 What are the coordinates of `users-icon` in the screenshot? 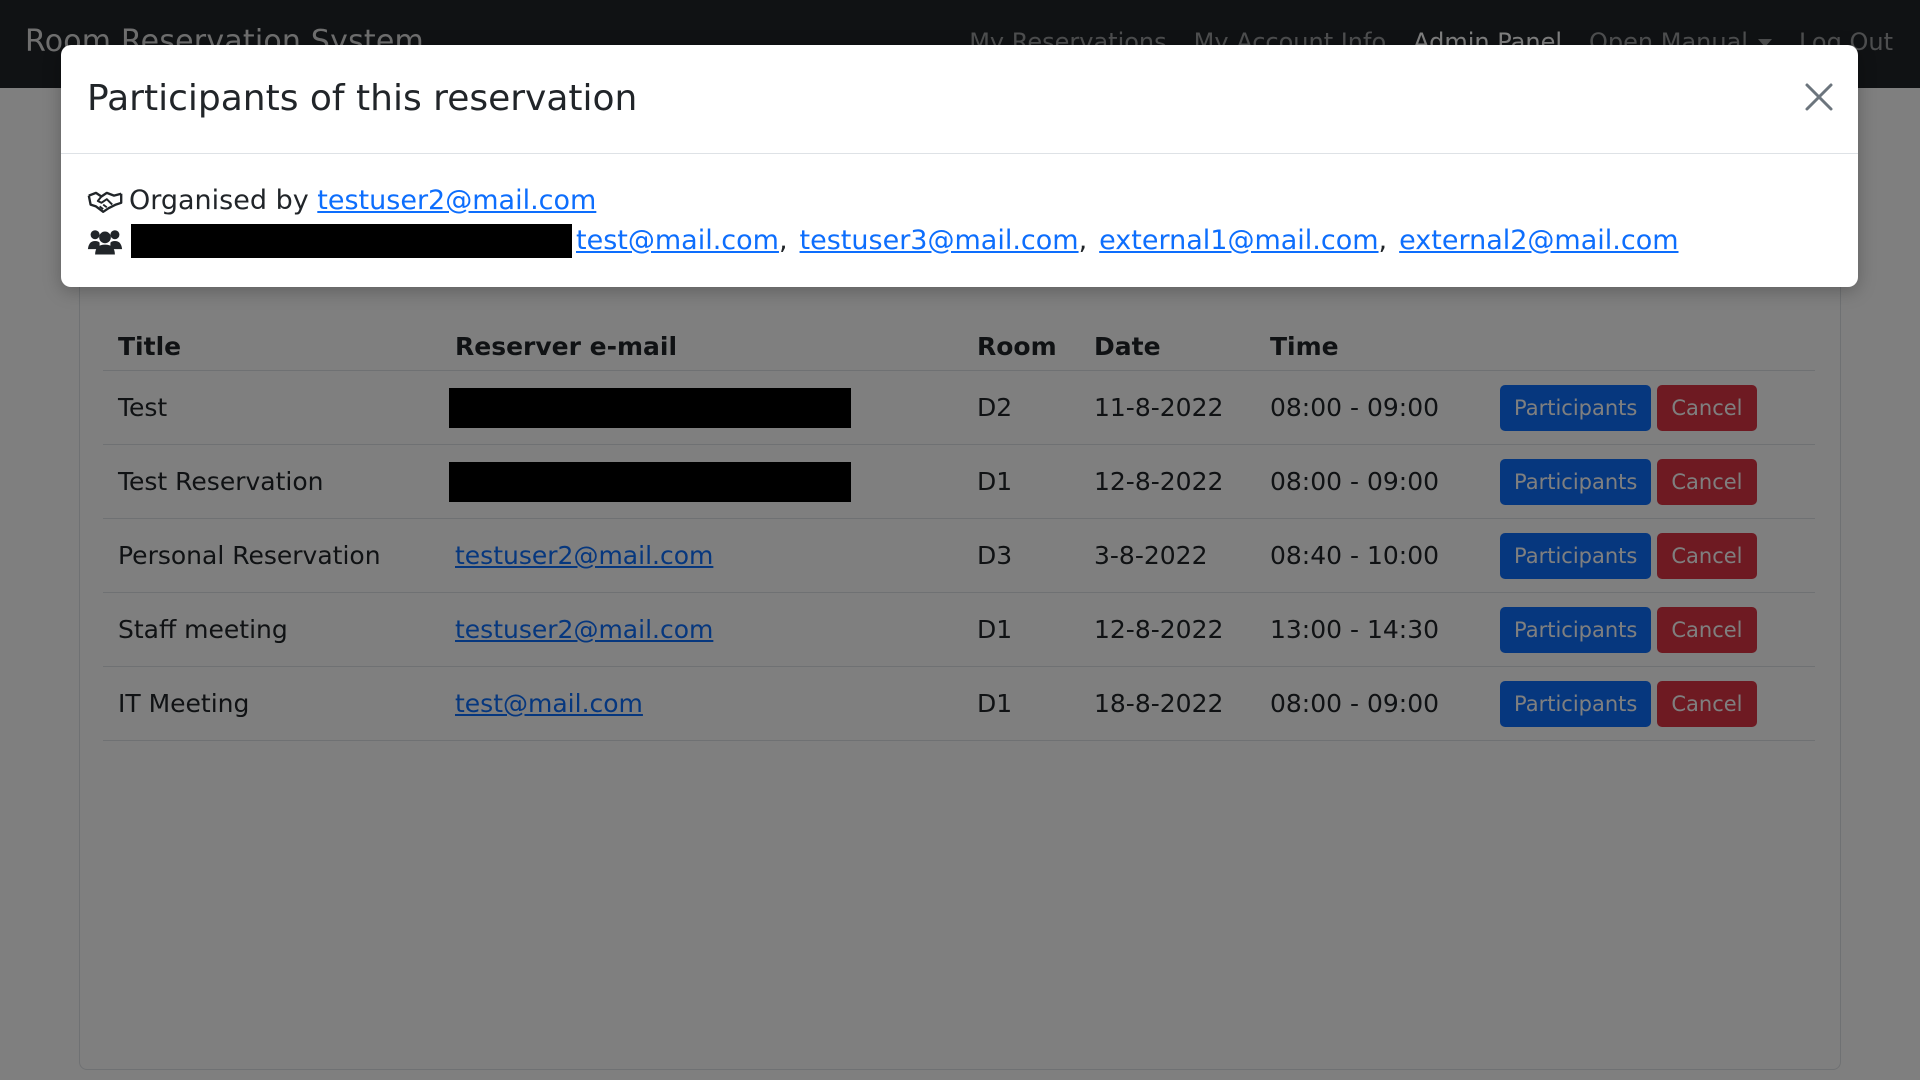 It's located at (105, 242).